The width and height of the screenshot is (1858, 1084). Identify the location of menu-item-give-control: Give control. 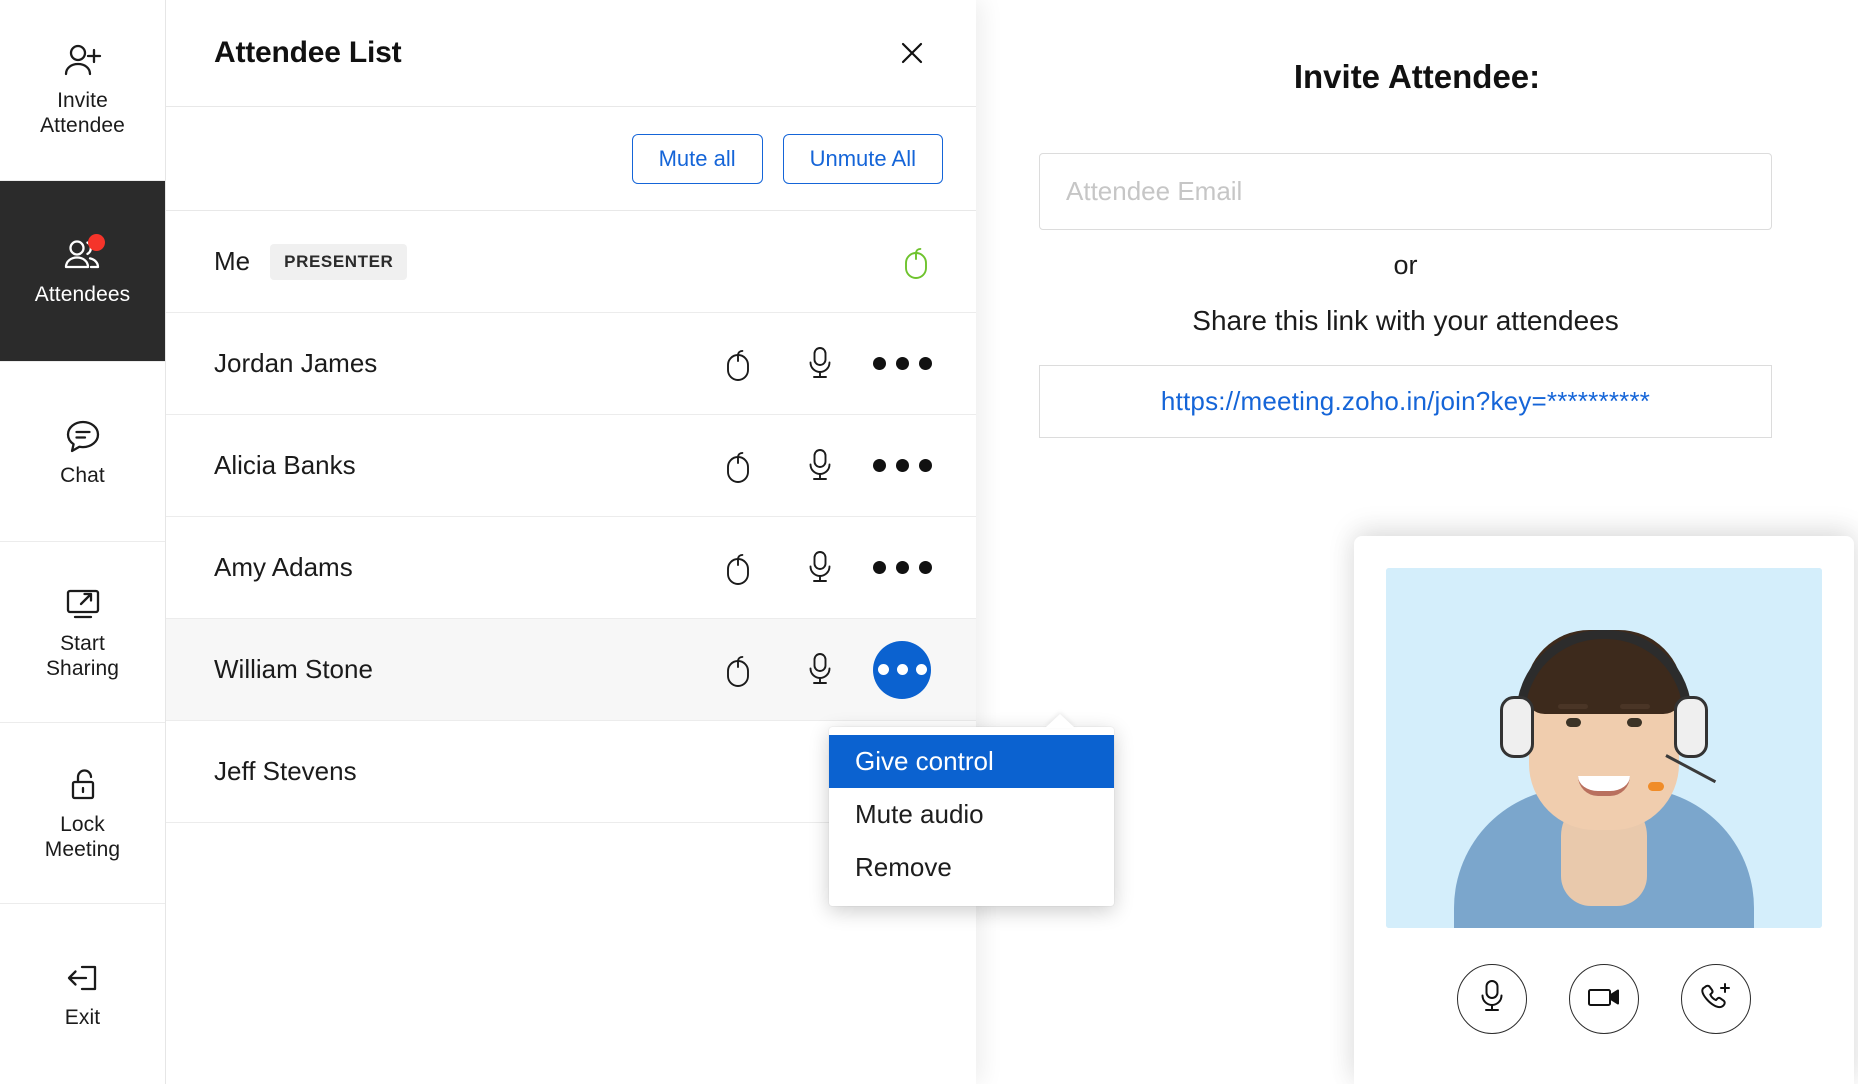
(971, 761).